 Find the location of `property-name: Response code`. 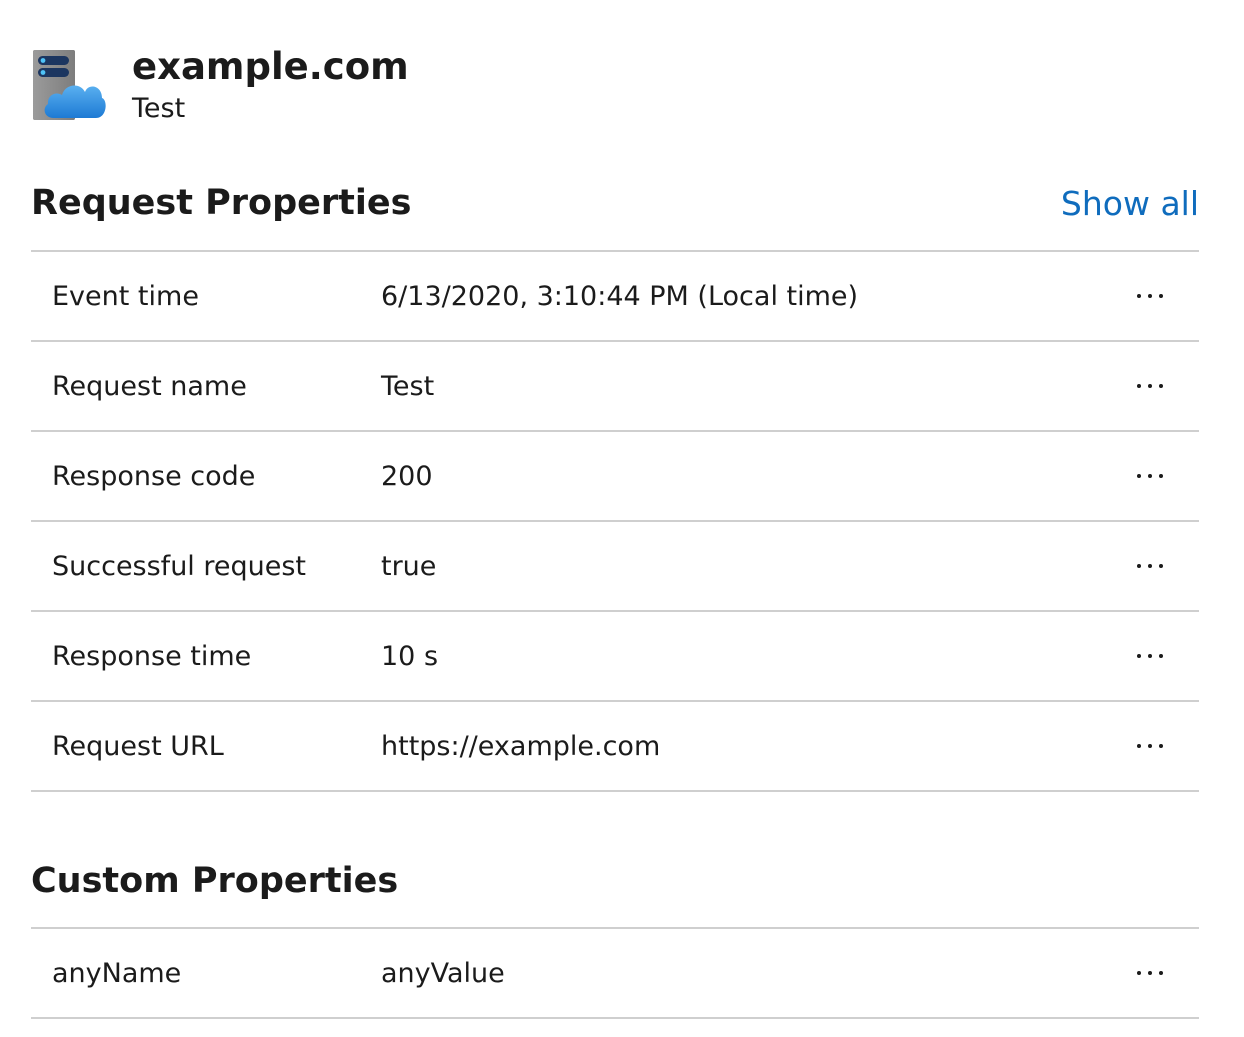

property-name: Response code is located at coordinates (154, 476).